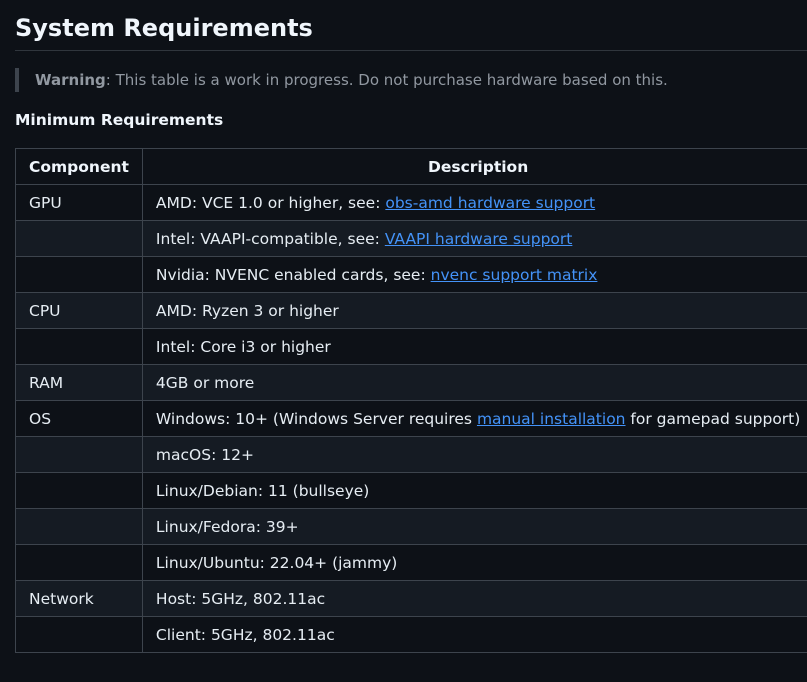 The image size is (807, 682). Describe the element at coordinates (713, 418) in the screenshot. I see `description-text-suffix: for gamepad support)` at that location.